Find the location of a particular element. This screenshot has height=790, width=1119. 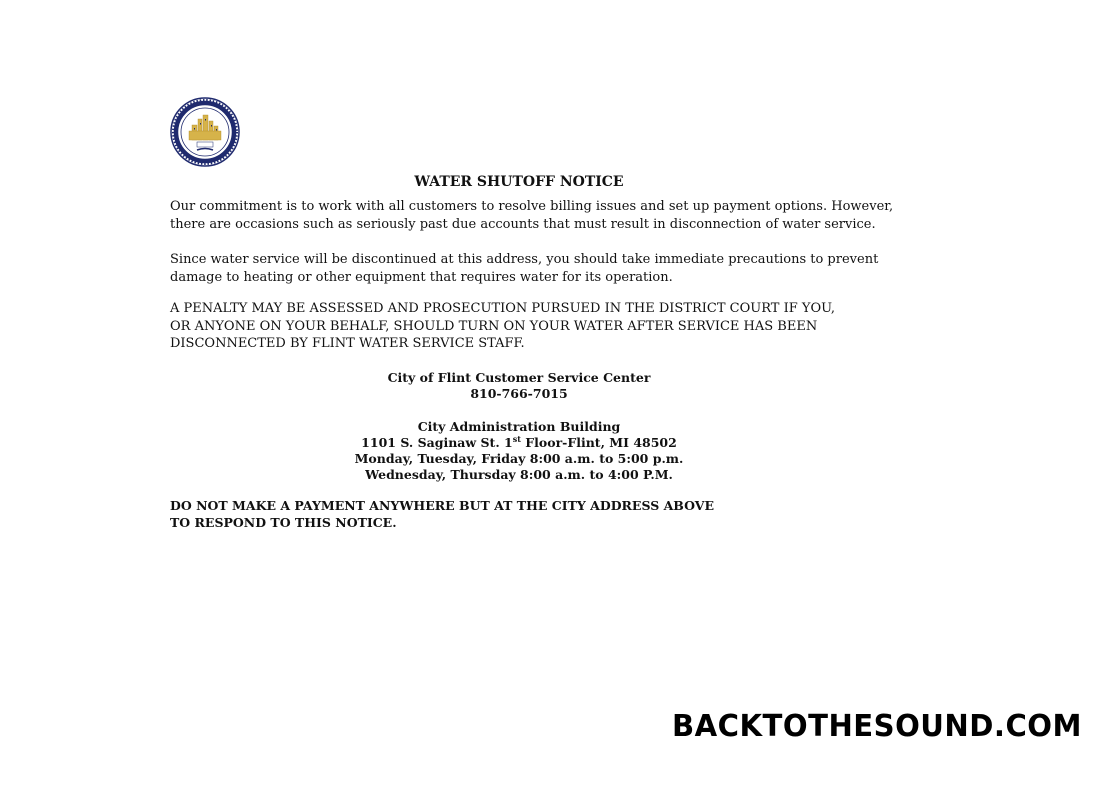

address-ordinal: st is located at coordinates (516, 438).